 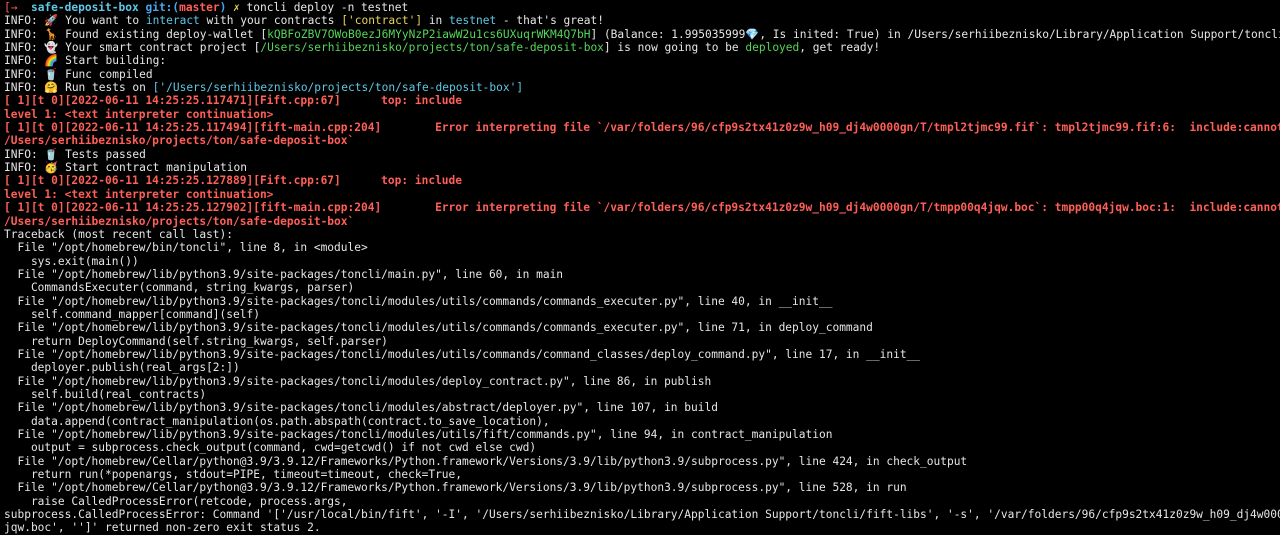 What do you see at coordinates (324, 7) in the screenshot?
I see `terminal-text: toncli deploy -n testnet` at bounding box center [324, 7].